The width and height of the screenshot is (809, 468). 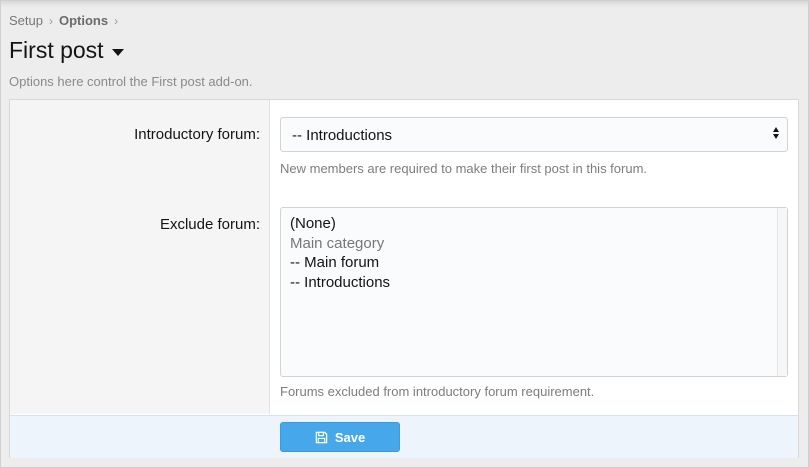 I want to click on exclude-option-group-main-category: Main category, so click(x=337, y=243).